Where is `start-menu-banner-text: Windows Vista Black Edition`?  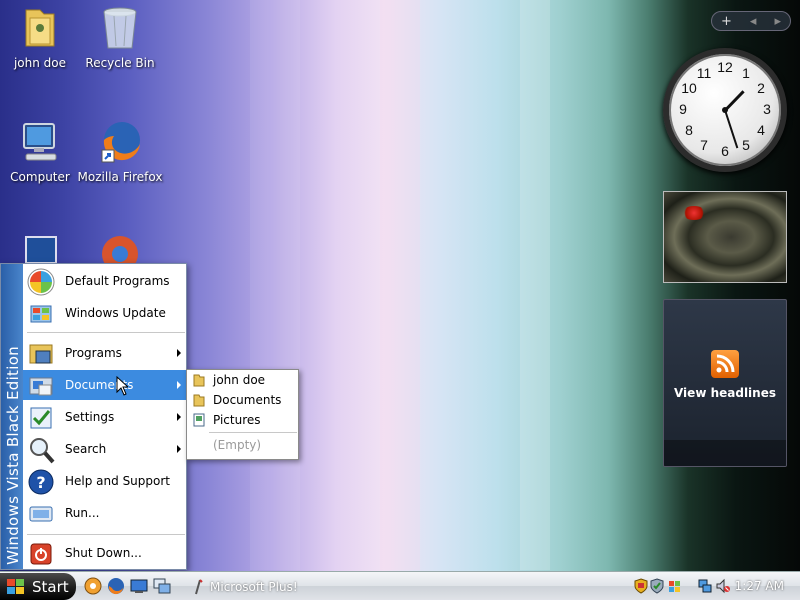 start-menu-banner-text: Windows Vista Black Edition is located at coordinates (13, 455).